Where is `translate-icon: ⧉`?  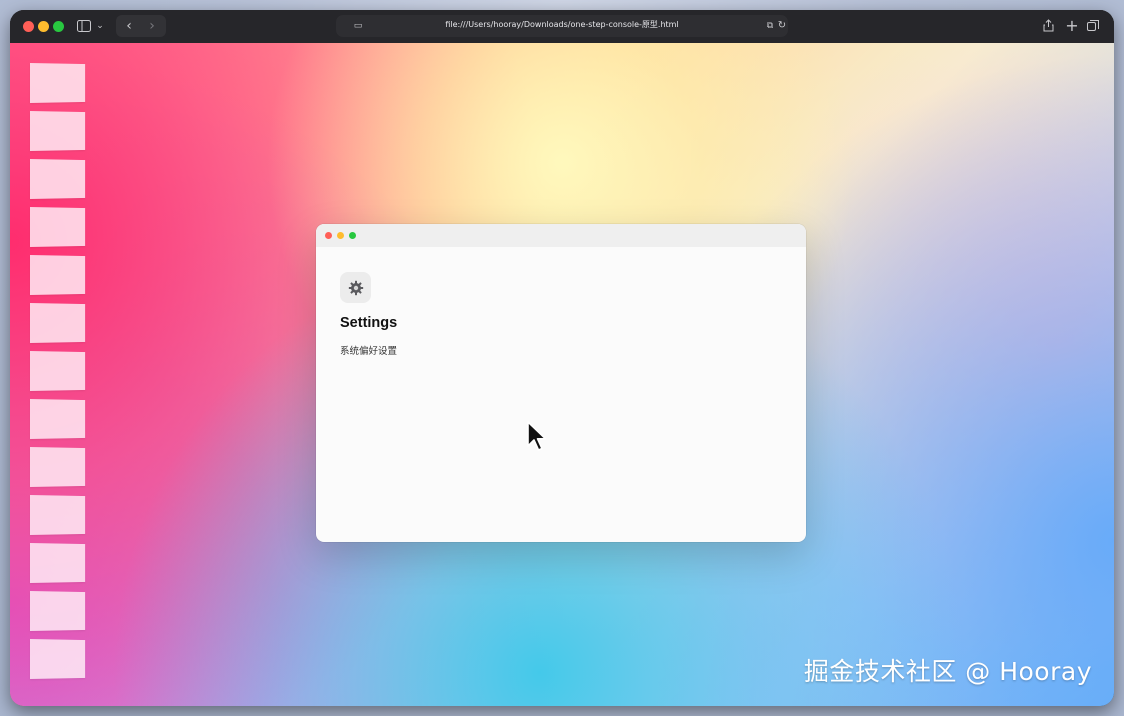
translate-icon: ⧉ is located at coordinates (770, 26).